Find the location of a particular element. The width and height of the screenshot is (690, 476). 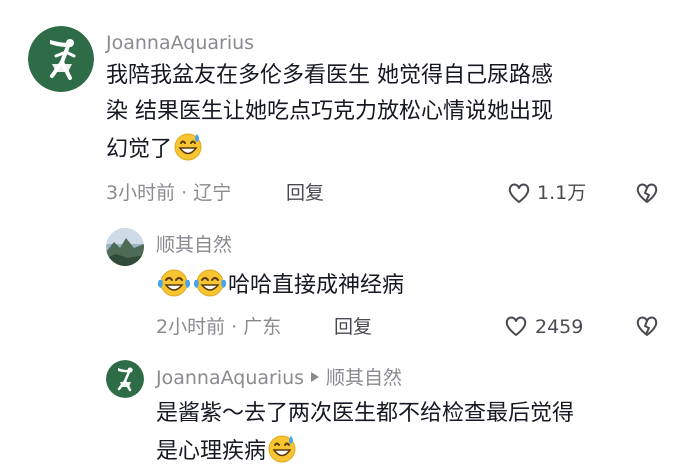

comment-text-line: 是心理疾病 is located at coordinates (365, 454).